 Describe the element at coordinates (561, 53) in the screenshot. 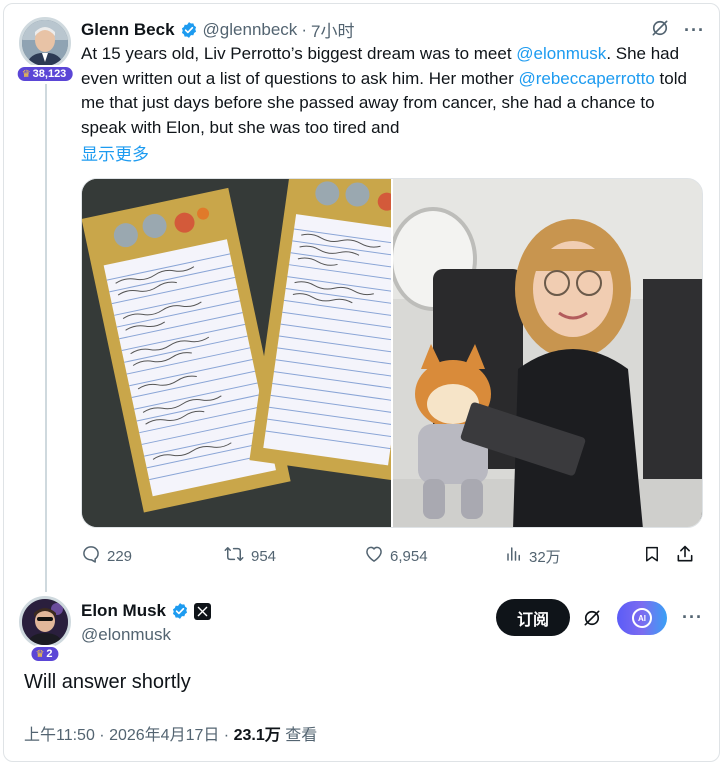

I see `mention-link: @elonmusk` at that location.